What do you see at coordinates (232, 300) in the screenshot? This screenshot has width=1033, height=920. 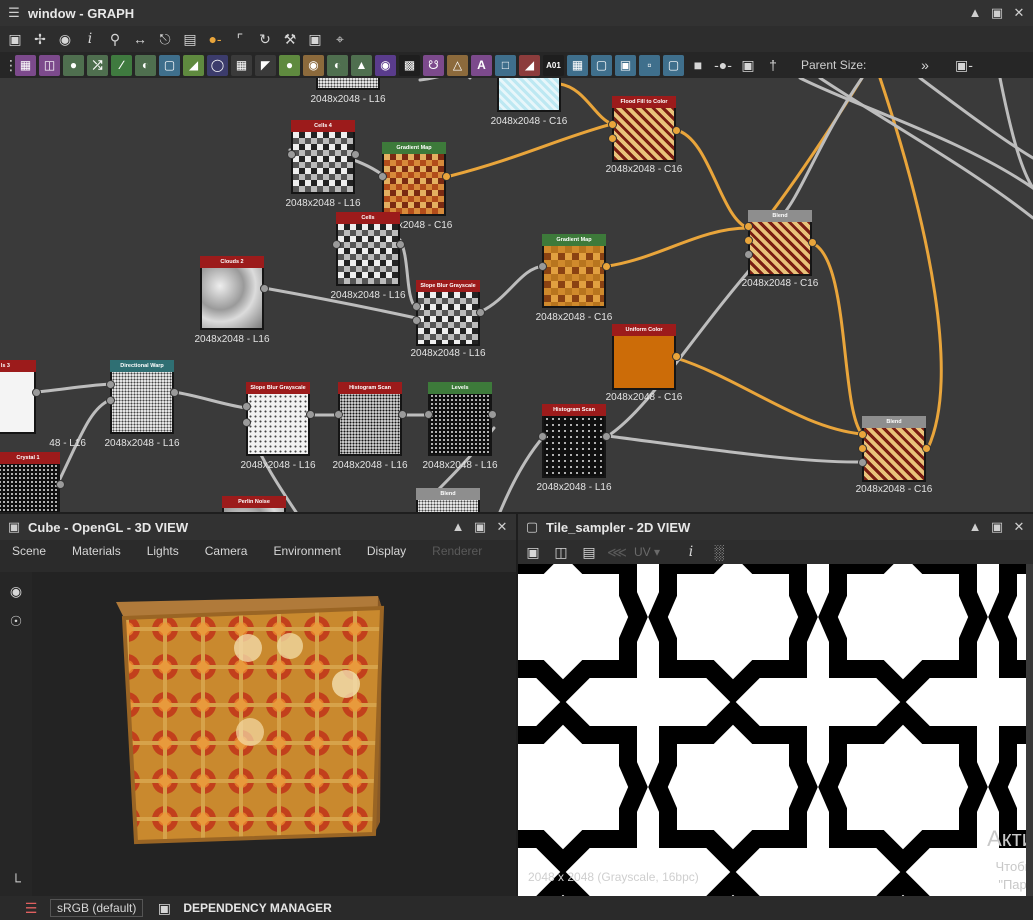 I see `graph-node: Clouds 2 2048x2048 - L16` at bounding box center [232, 300].